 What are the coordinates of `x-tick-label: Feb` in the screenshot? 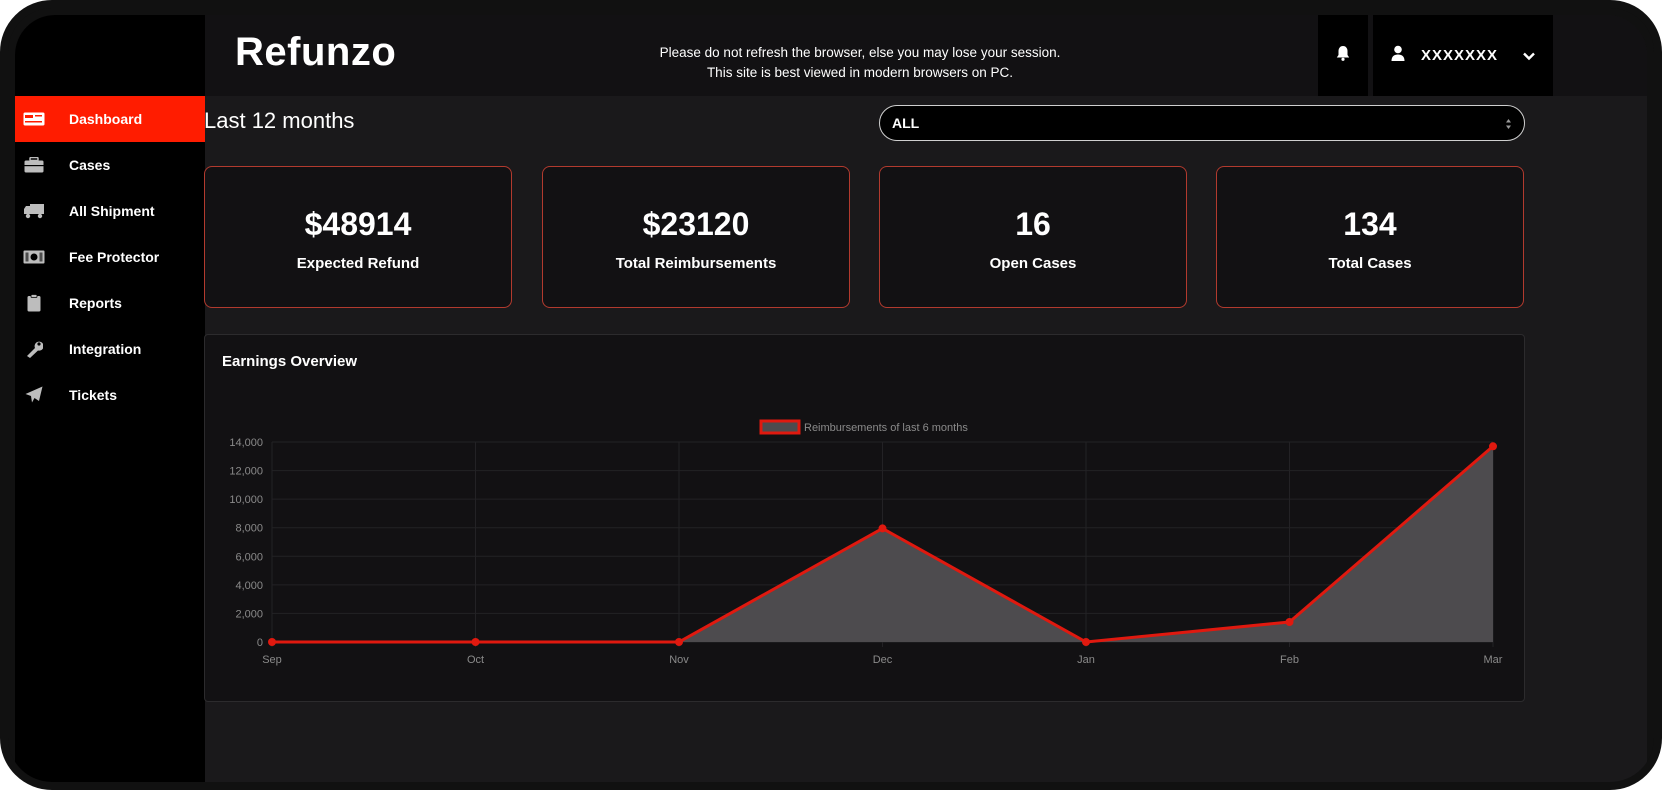 It's located at (1289, 660).